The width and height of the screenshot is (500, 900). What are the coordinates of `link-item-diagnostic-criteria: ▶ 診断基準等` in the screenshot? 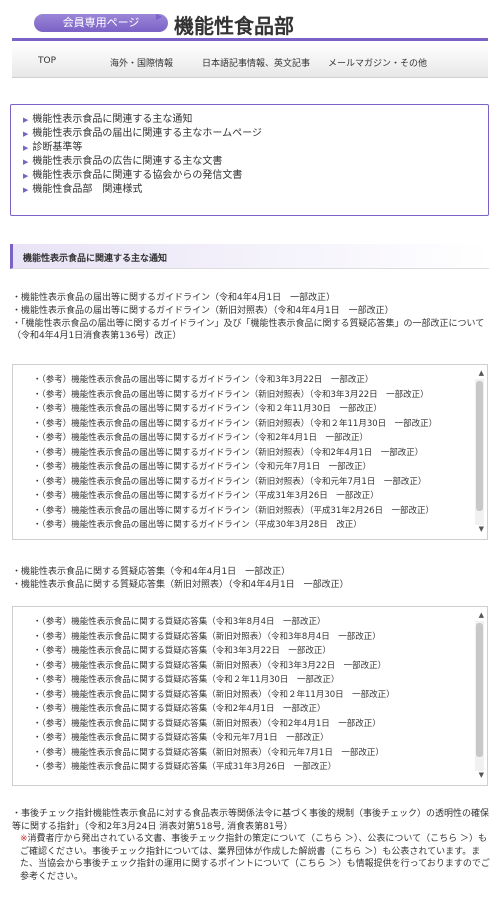 It's located at (255, 148).